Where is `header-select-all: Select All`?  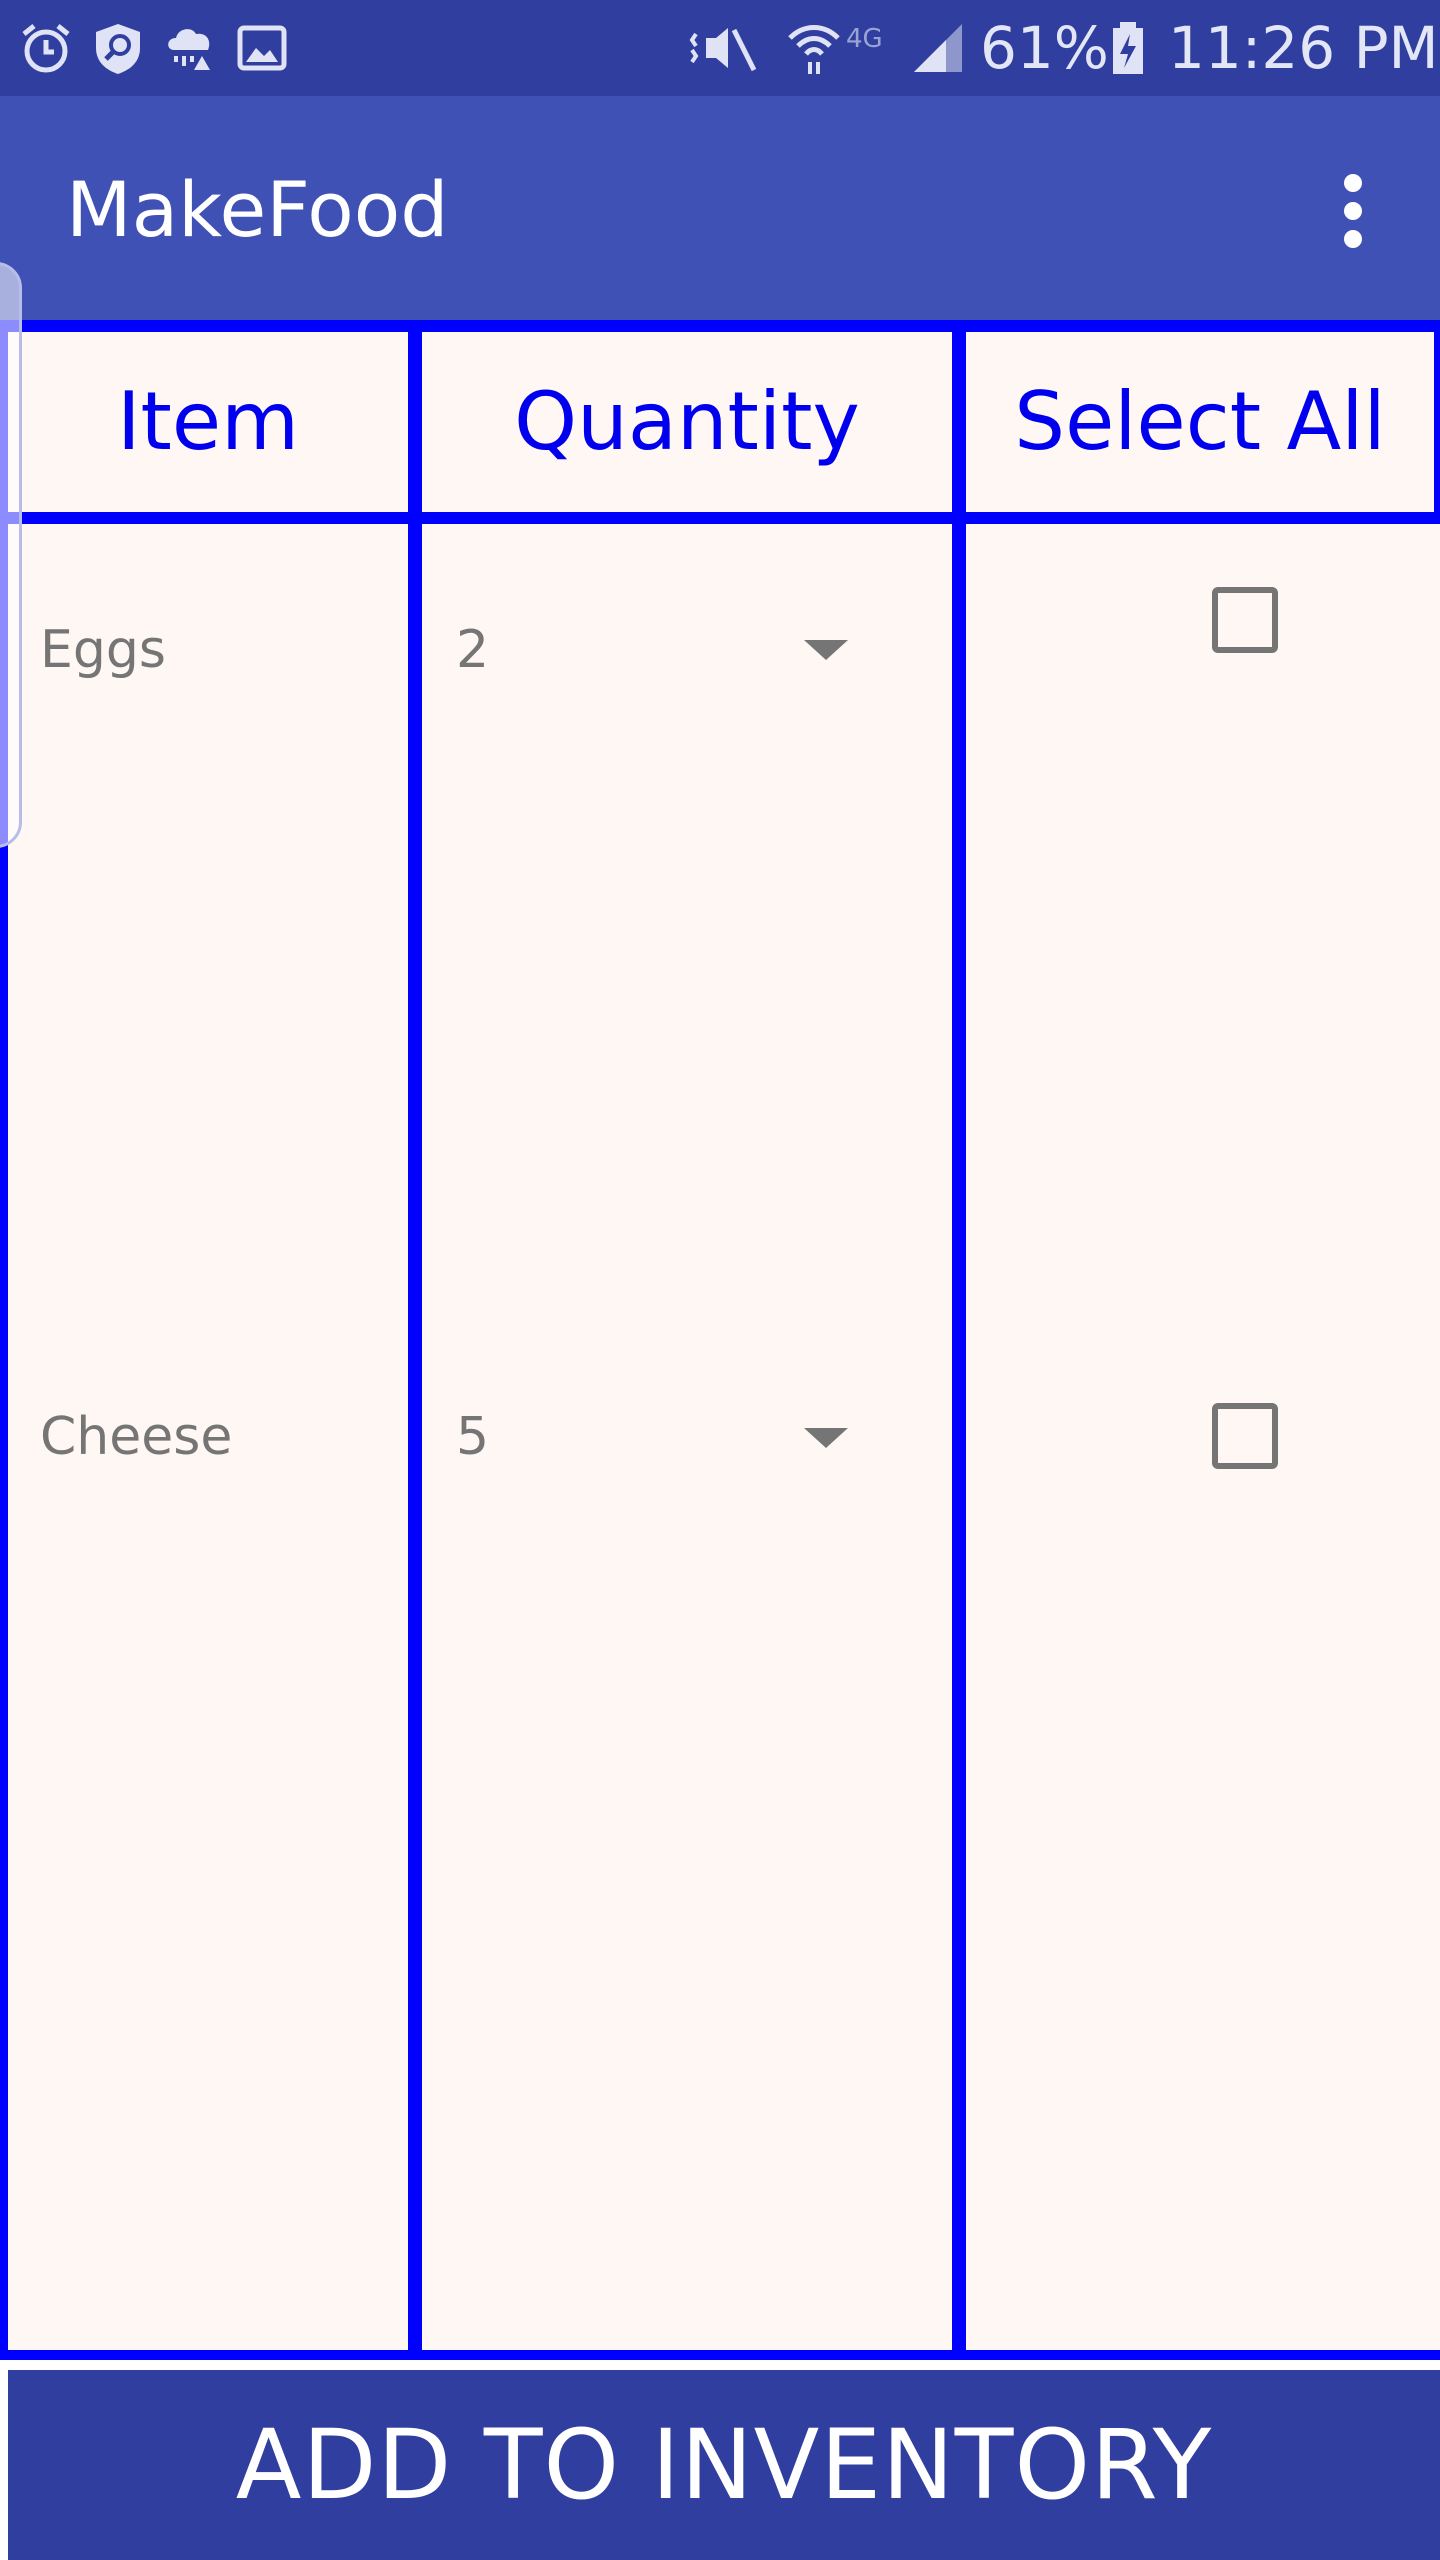 header-select-all: Select All is located at coordinates (1200, 422).